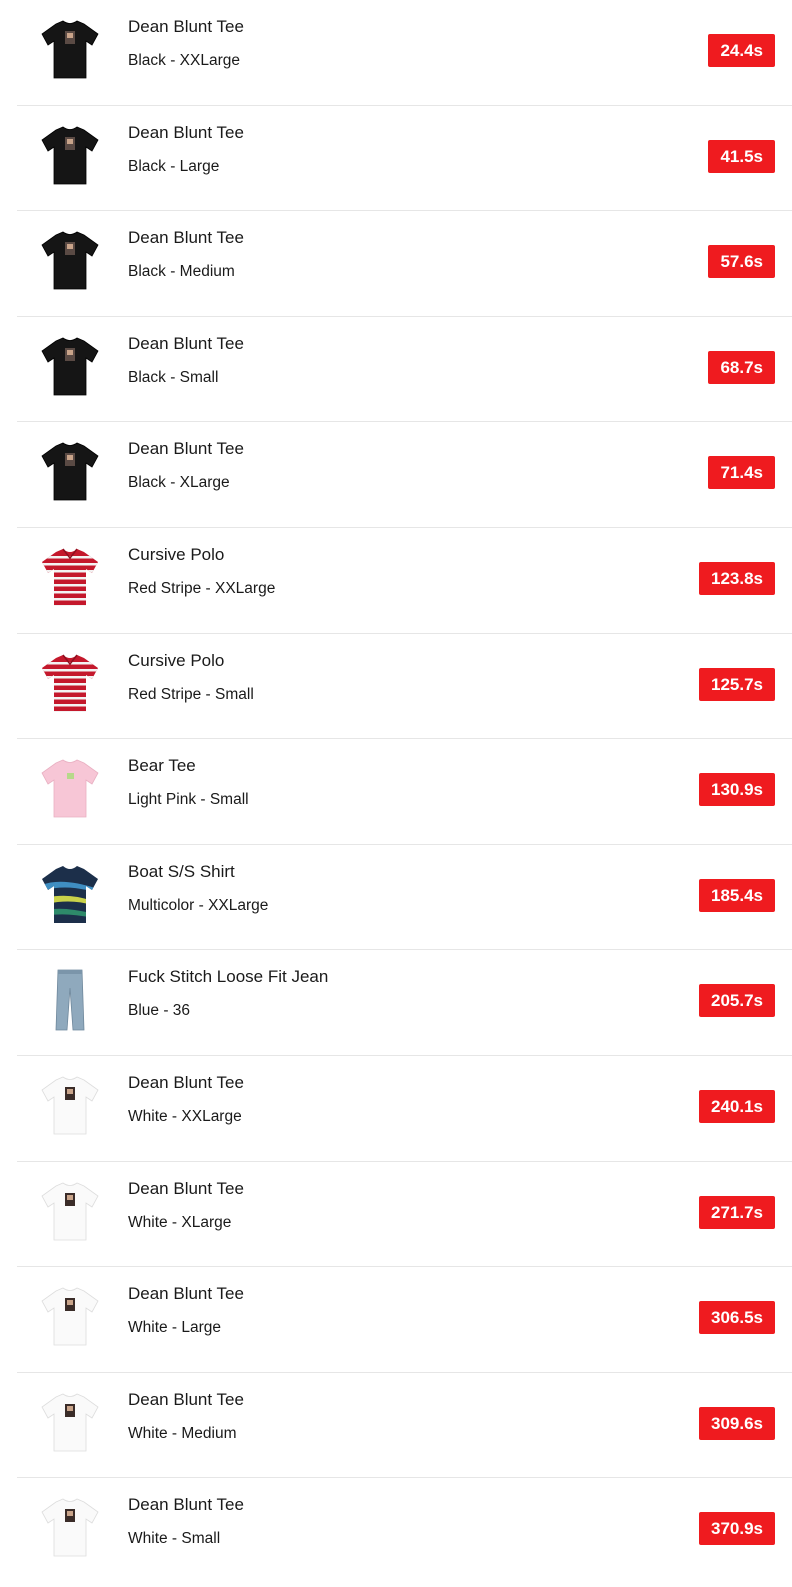  What do you see at coordinates (737, 1423) in the screenshot?
I see `time-badge: 309.6s` at bounding box center [737, 1423].